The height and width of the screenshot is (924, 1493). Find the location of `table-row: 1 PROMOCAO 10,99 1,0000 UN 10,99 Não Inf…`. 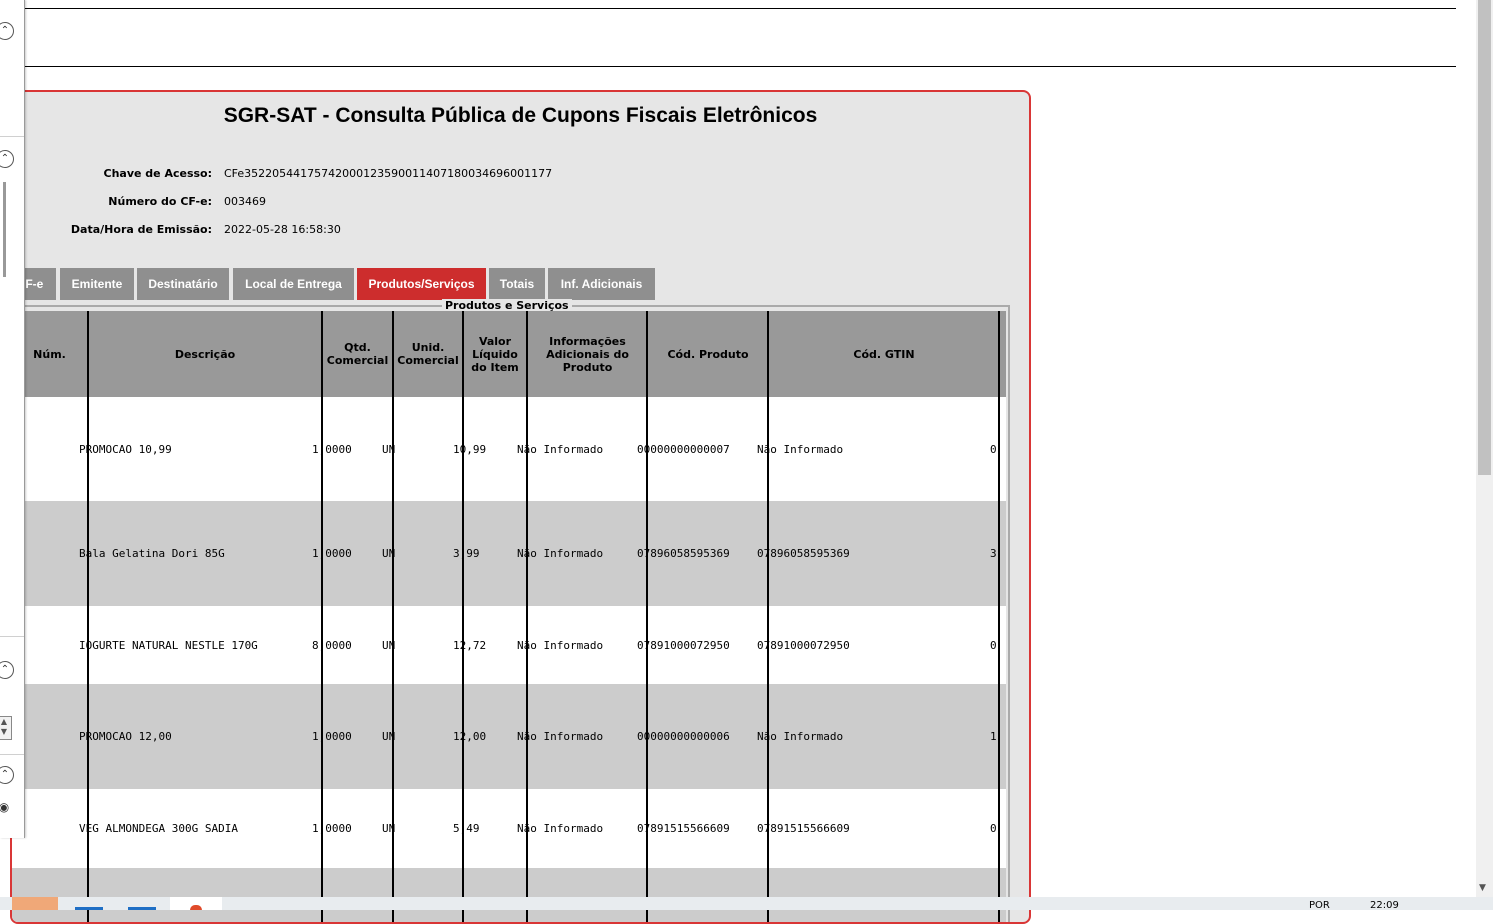

table-row: 1 PROMOCAO 10,99 1,0000 UN 10,99 Não Inf… is located at coordinates (509, 449).